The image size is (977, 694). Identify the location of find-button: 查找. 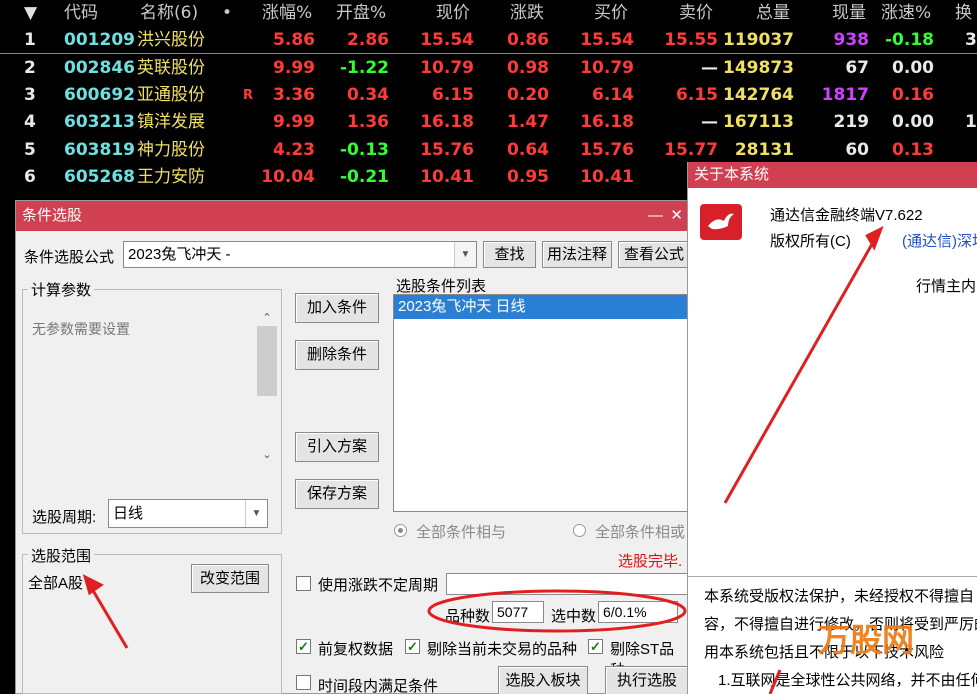
(509, 254).